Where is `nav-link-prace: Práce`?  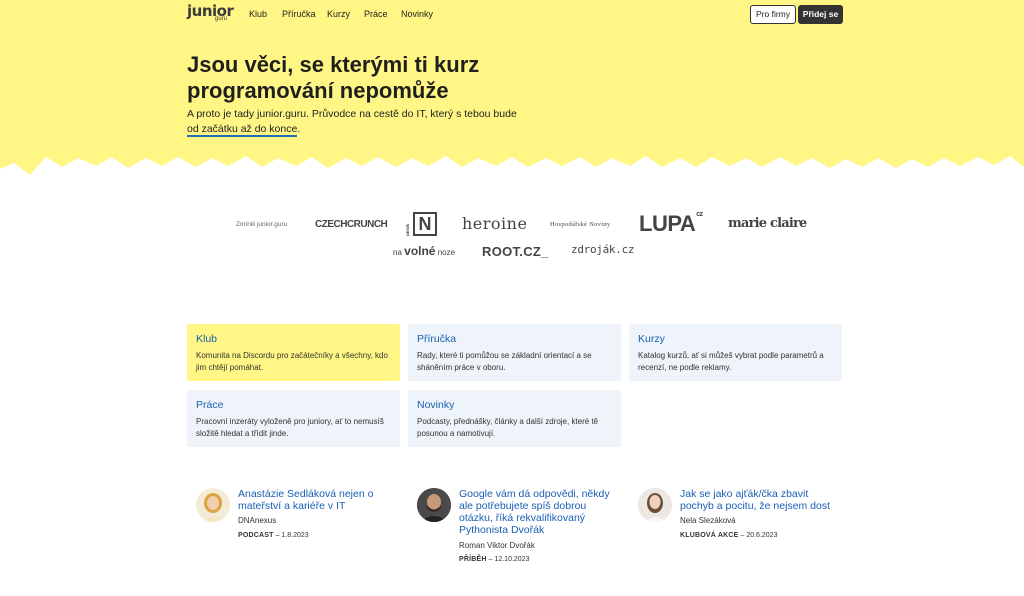 nav-link-prace: Práce is located at coordinates (376, 14).